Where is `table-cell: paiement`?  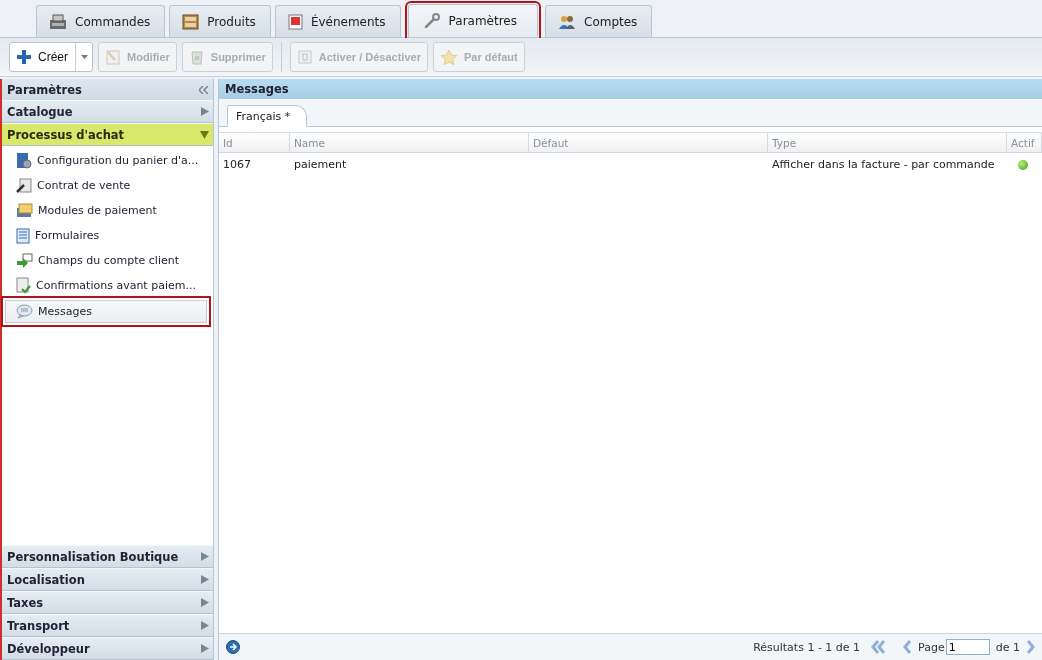 table-cell: paiement is located at coordinates (320, 164).